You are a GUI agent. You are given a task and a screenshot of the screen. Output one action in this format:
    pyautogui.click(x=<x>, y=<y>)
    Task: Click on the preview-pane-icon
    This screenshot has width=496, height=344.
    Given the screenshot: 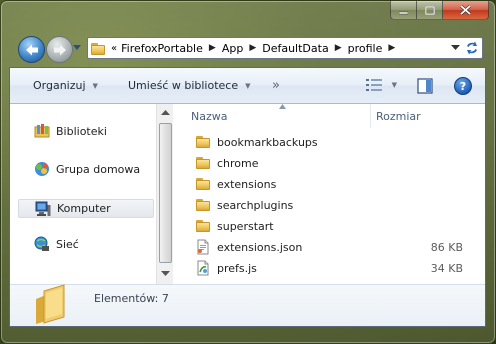 What is the action you would take?
    pyautogui.click(x=425, y=86)
    